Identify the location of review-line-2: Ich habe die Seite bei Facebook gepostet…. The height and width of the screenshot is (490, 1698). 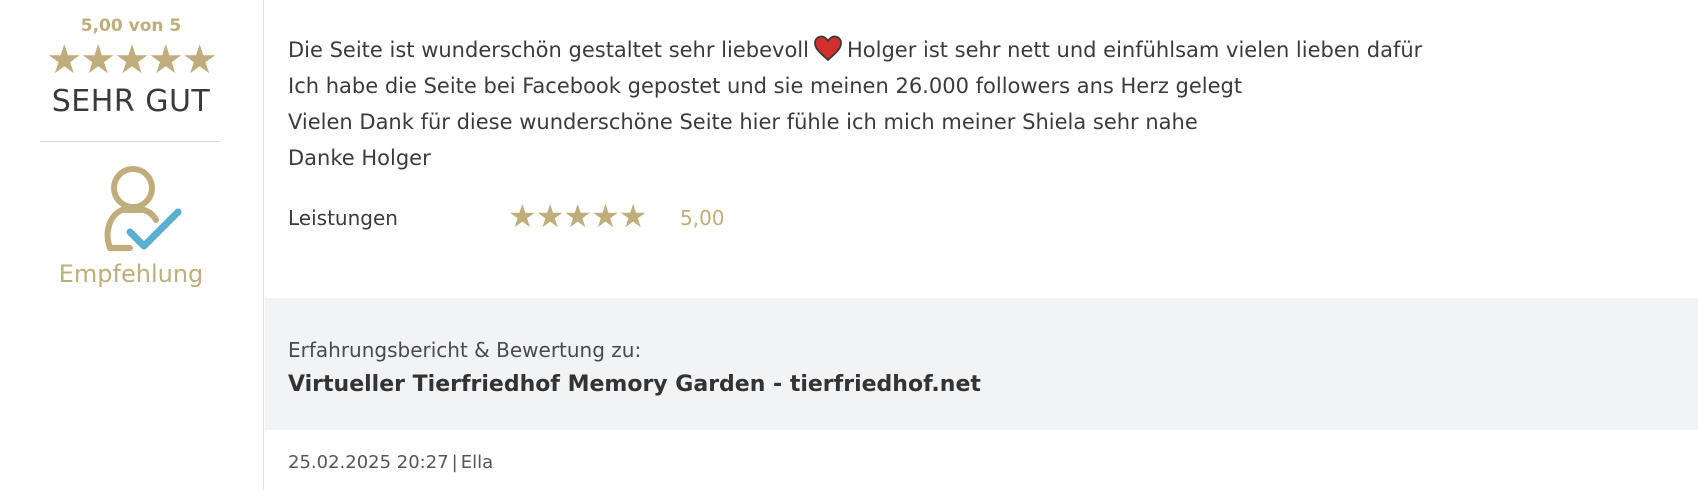
(765, 86).